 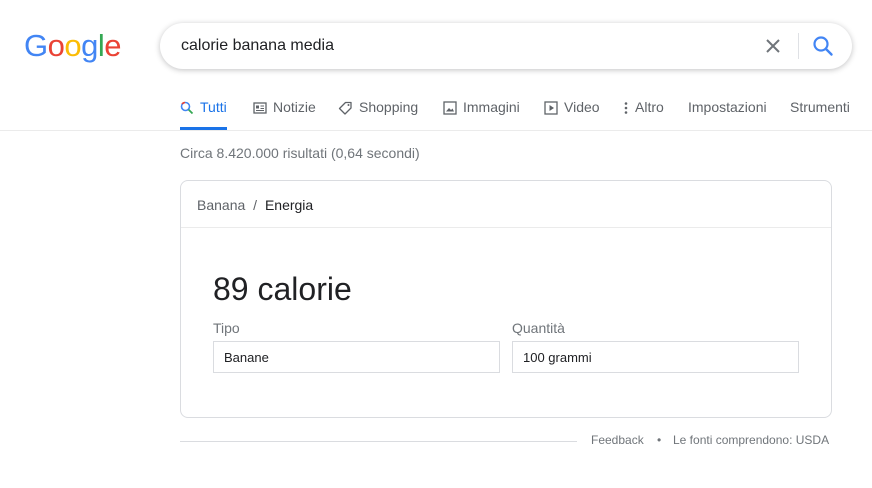 What do you see at coordinates (773, 46) in the screenshot?
I see `close-icon` at bounding box center [773, 46].